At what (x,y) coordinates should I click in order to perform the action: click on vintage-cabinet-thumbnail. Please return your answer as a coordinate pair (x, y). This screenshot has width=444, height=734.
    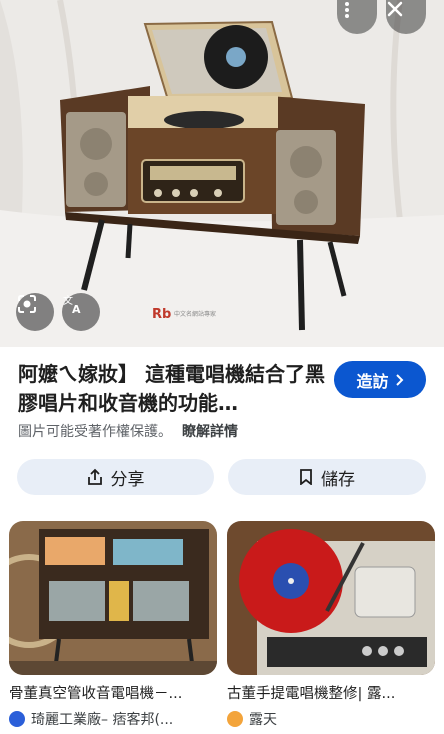
    Looking at the image, I should click on (113, 598).